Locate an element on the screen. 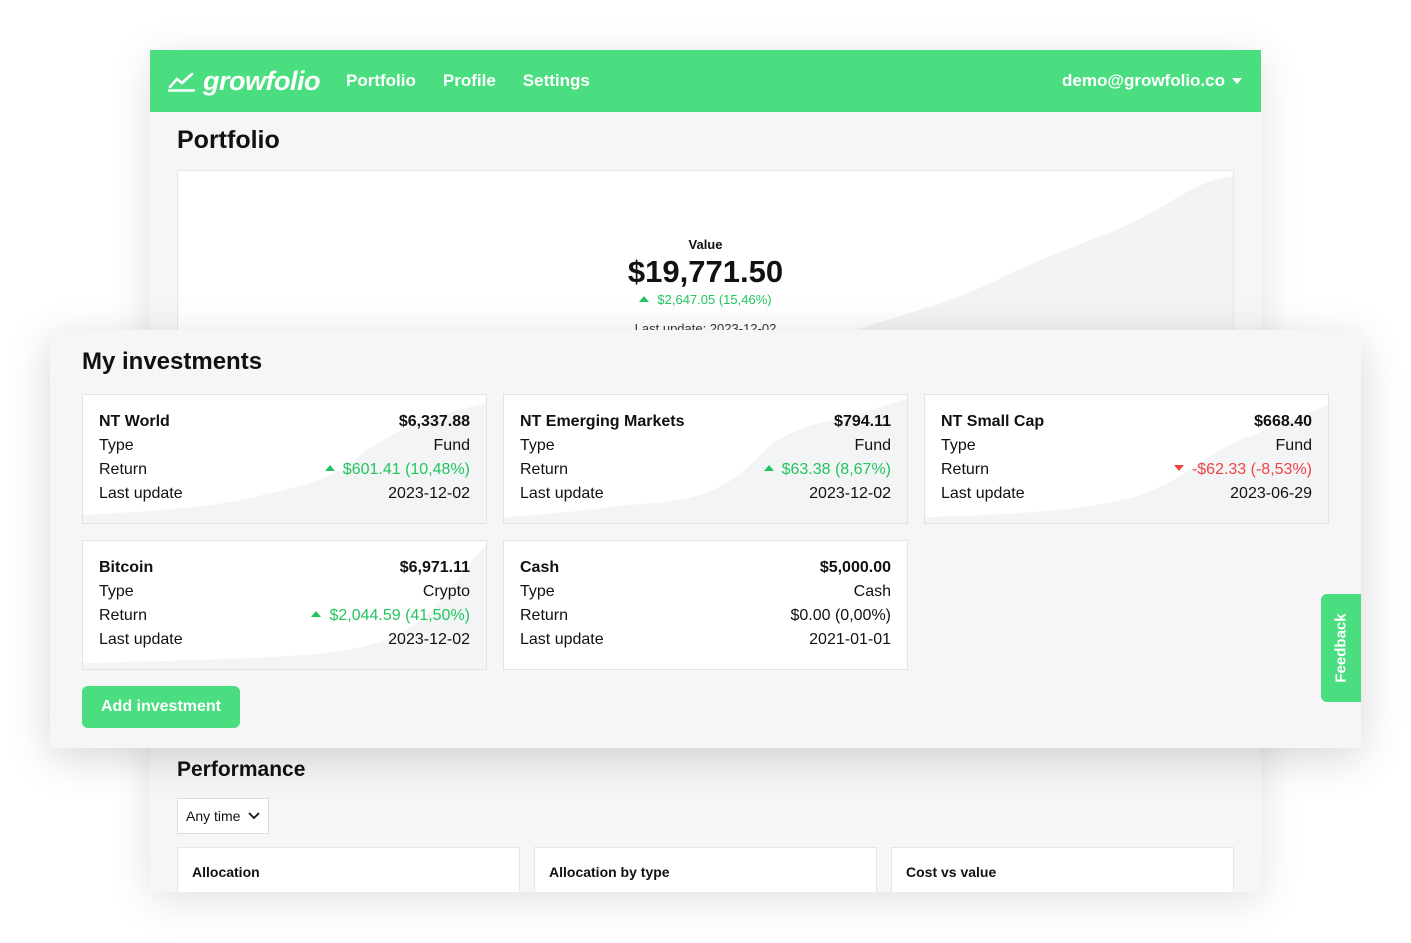 This screenshot has height=943, width=1411. investment-return-text: -$62.33 (-8,53%) is located at coordinates (1251, 469).